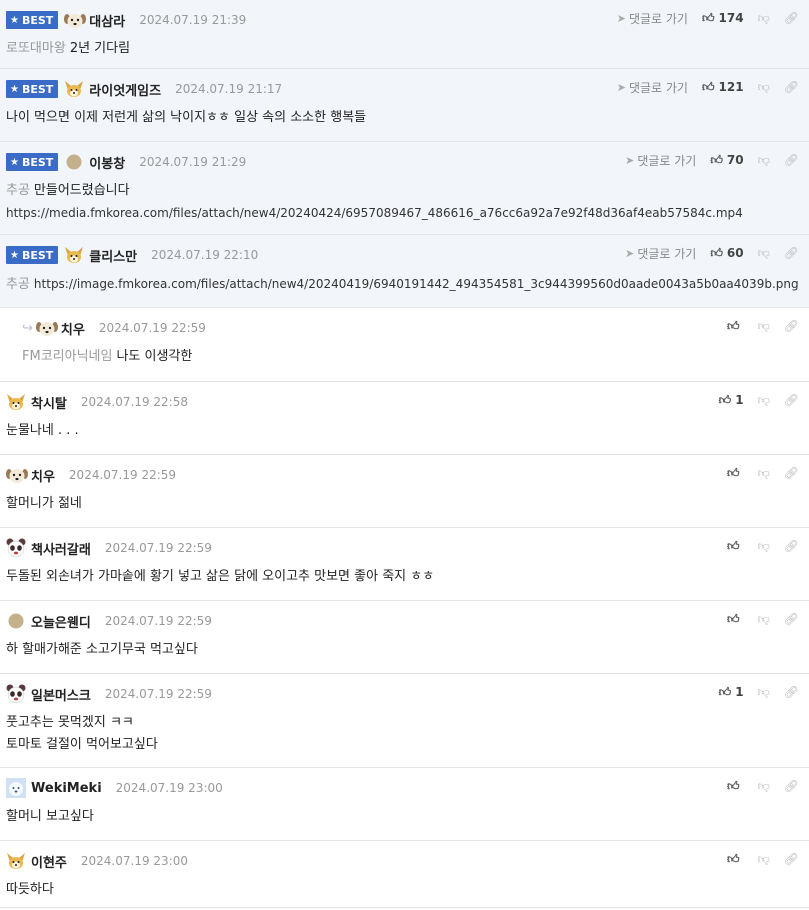 This screenshot has width=809, height=910. I want to click on author-name: 클리스만, so click(113, 255).